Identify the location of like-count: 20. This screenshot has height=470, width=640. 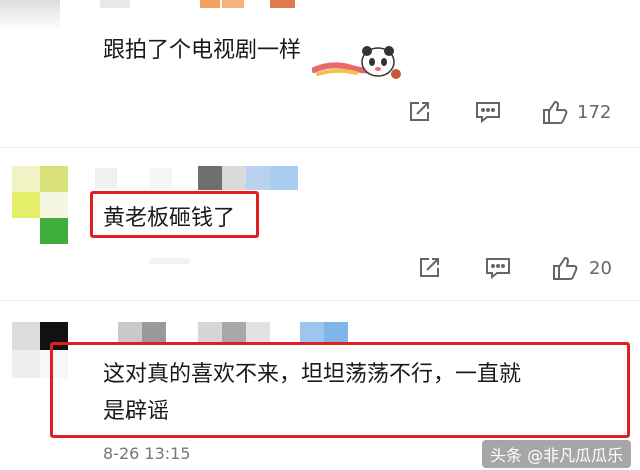
(600, 268).